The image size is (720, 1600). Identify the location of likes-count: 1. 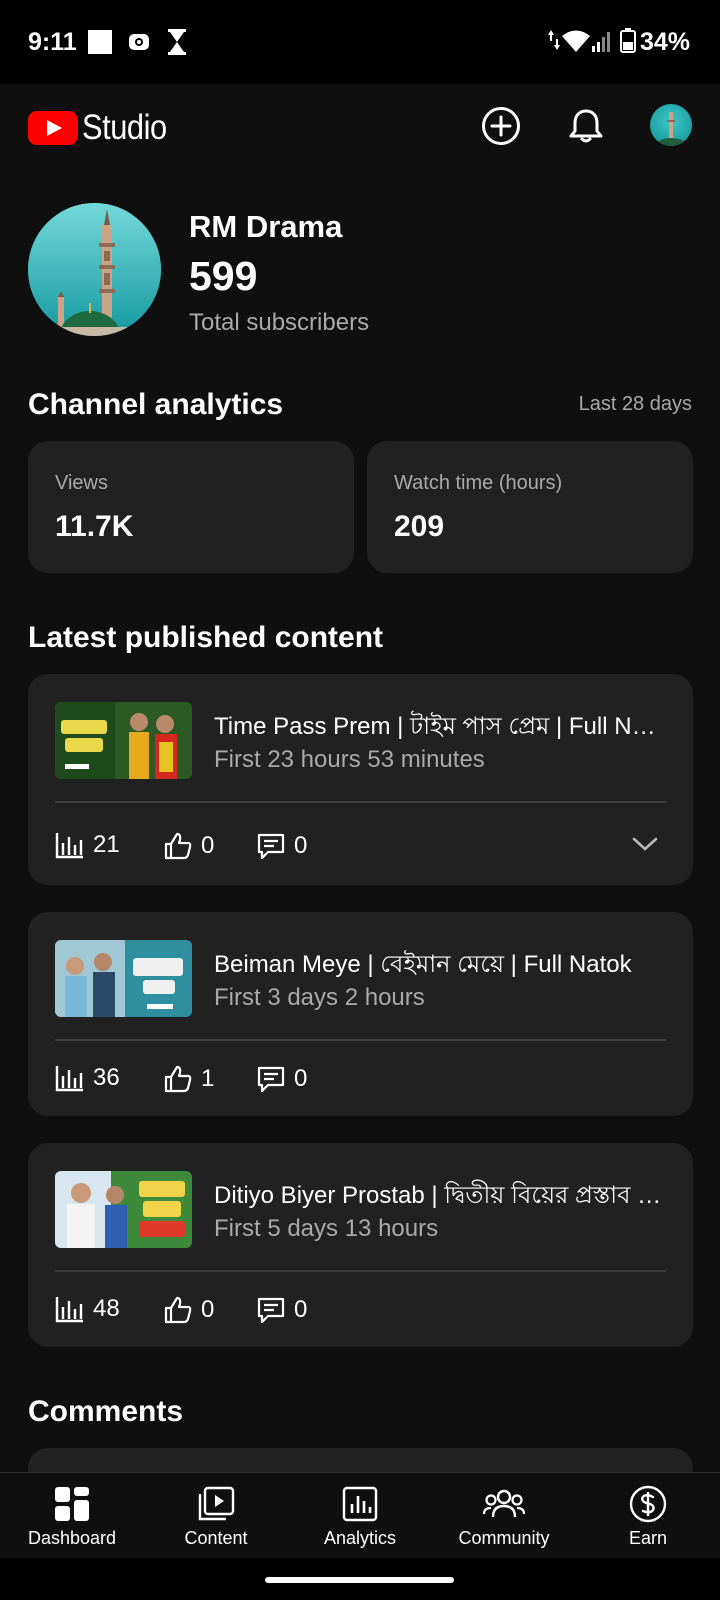
(208, 1078).